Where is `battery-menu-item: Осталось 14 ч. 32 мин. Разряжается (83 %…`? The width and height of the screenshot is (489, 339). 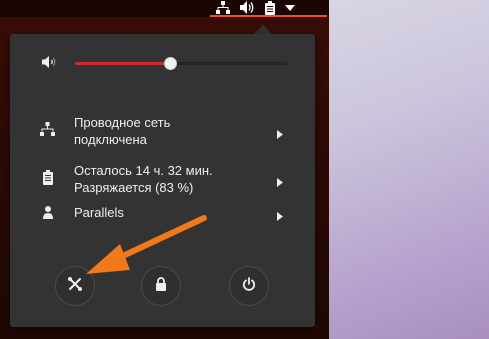 battery-menu-item: Осталось 14 ч. 32 мин. Разряжается (83 %… is located at coordinates (162, 180).